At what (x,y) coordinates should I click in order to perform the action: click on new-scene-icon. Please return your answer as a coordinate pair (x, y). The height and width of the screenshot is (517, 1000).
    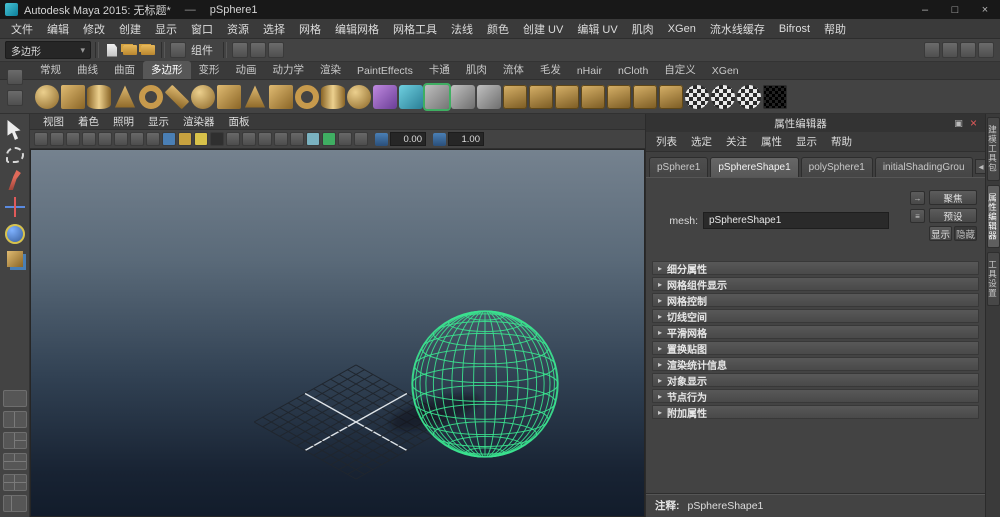
    Looking at the image, I should click on (112, 50).